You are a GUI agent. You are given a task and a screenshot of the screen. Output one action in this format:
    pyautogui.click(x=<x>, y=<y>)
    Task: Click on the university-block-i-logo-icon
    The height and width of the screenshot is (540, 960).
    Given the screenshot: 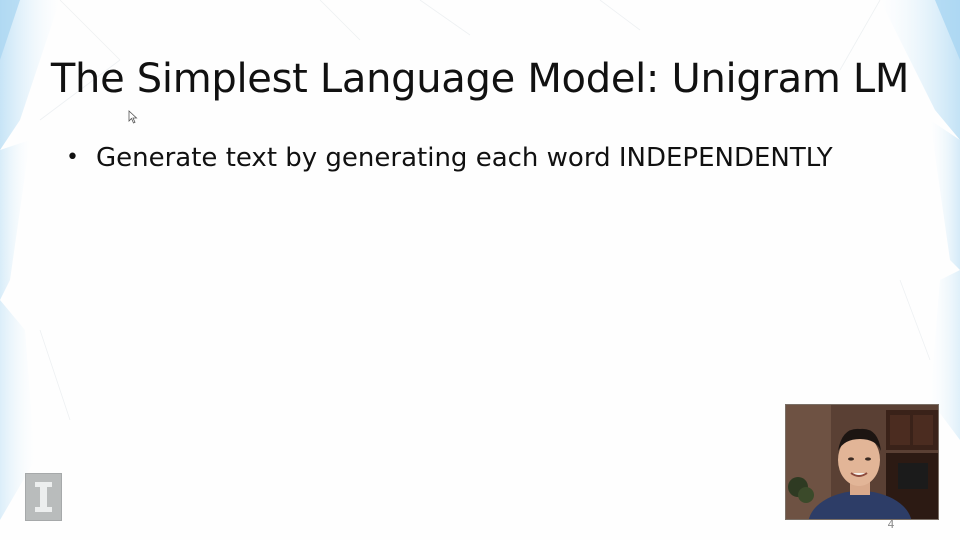 What is the action you would take?
    pyautogui.click(x=43, y=497)
    